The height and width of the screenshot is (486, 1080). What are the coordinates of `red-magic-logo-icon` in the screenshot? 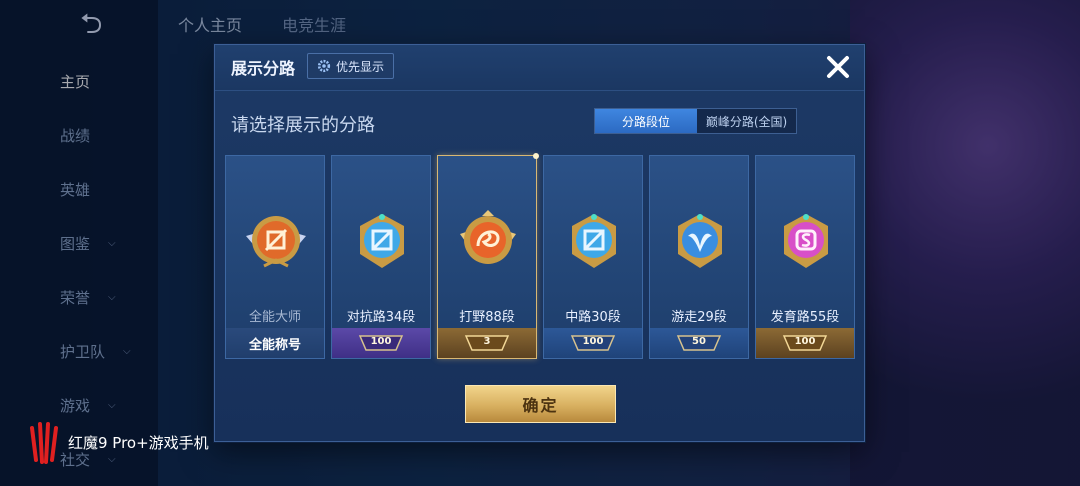 It's located at (44, 443).